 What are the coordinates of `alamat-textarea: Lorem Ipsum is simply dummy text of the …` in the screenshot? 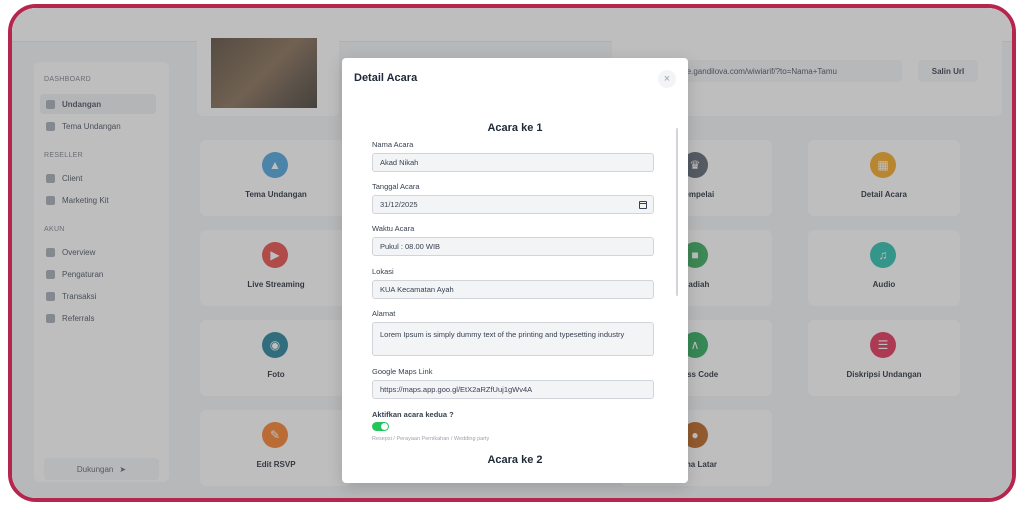 It's located at (513, 339).